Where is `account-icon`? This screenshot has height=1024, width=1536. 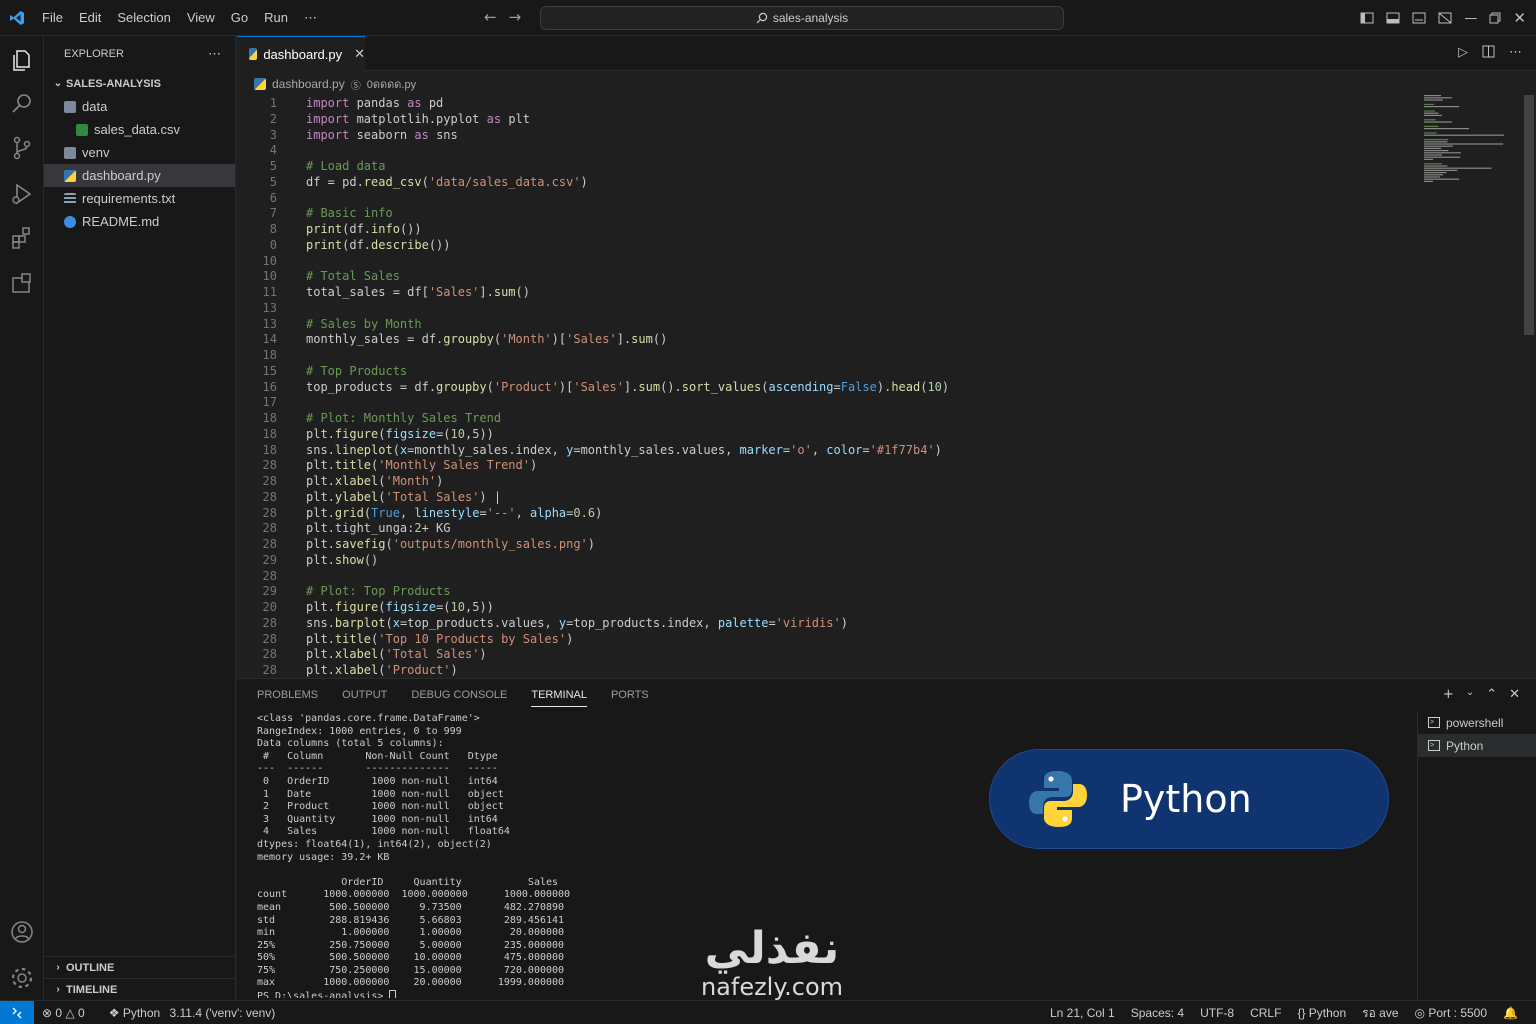
account-icon is located at coordinates (22, 932).